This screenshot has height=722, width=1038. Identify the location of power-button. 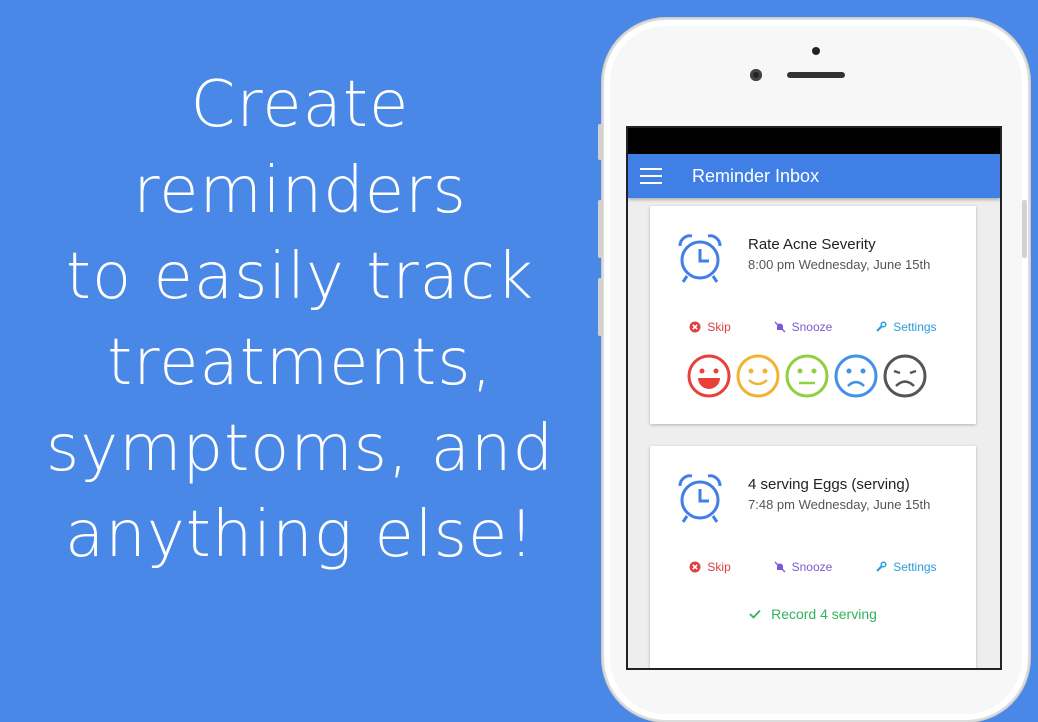
(1024, 229).